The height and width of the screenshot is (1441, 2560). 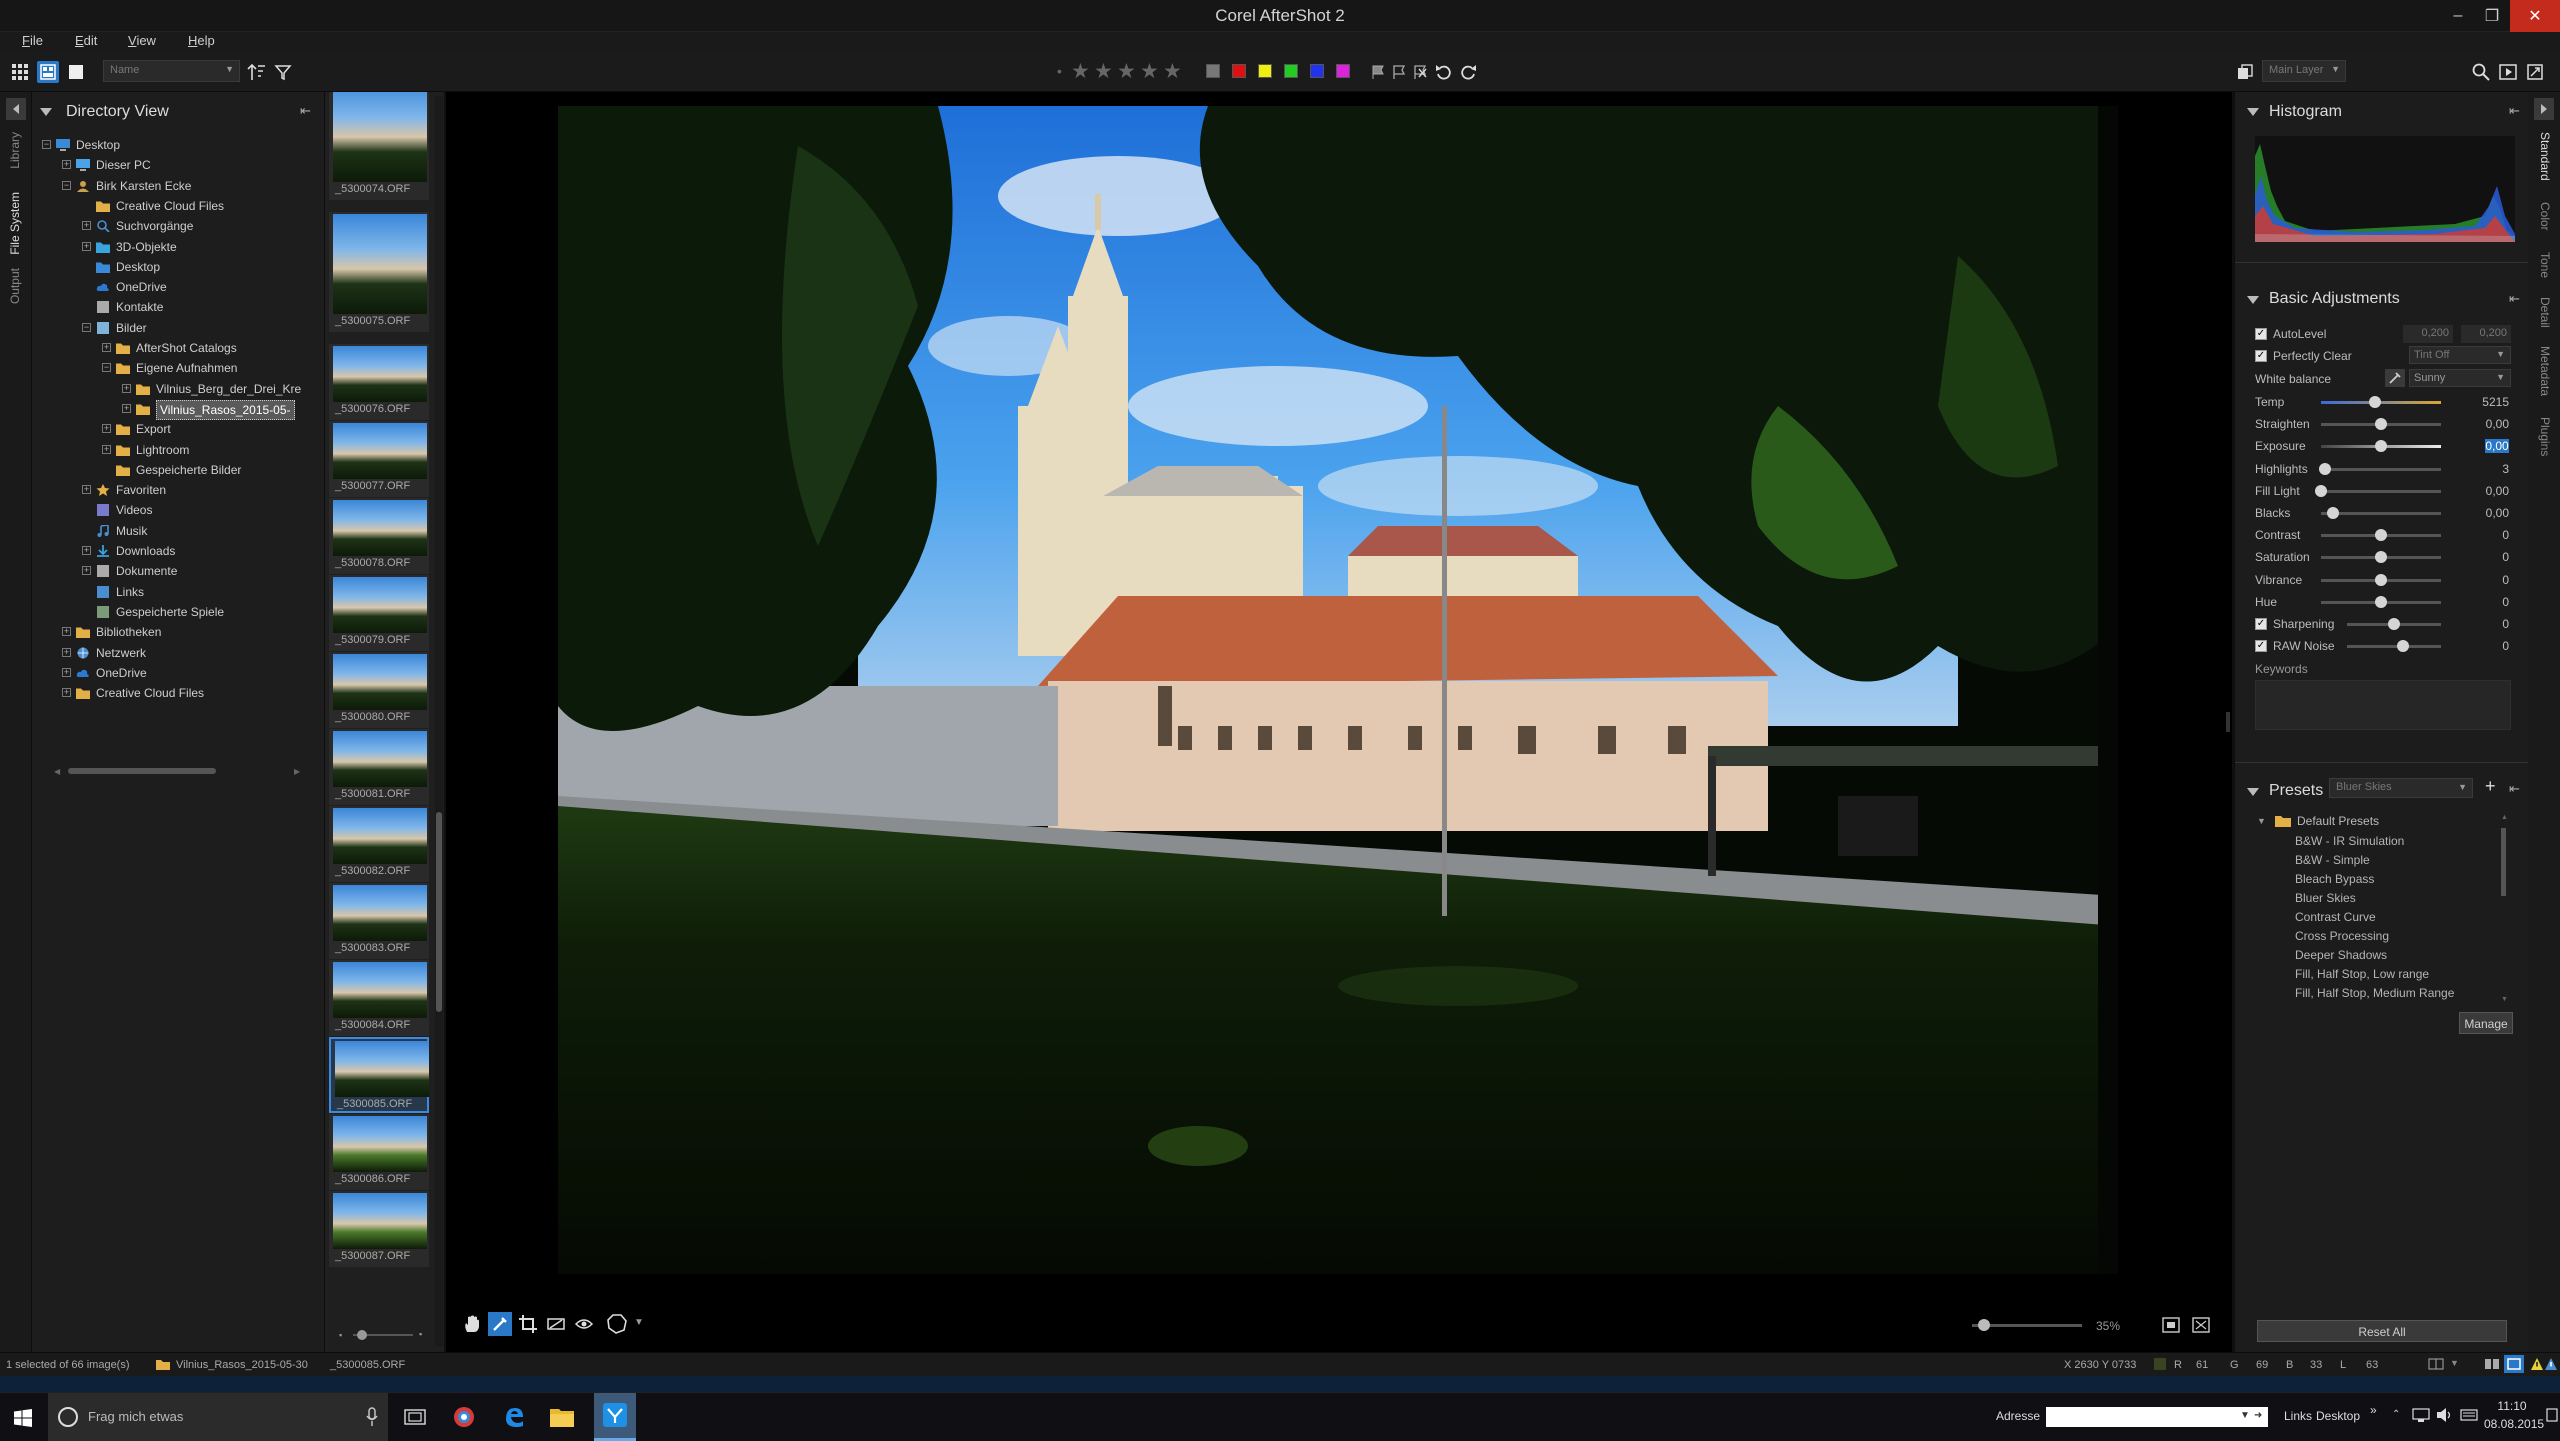 I want to click on fullscreen-icon, so click(x=2535, y=72).